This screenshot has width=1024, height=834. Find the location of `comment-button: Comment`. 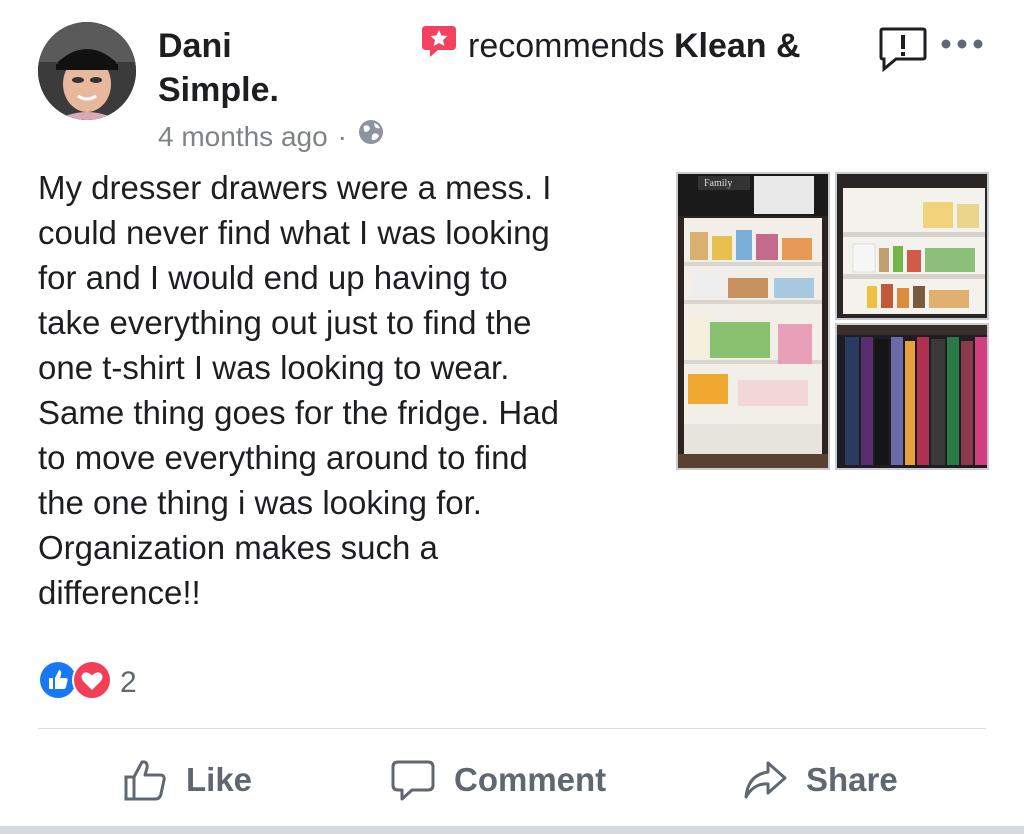

comment-button: Comment is located at coordinates (498, 780).